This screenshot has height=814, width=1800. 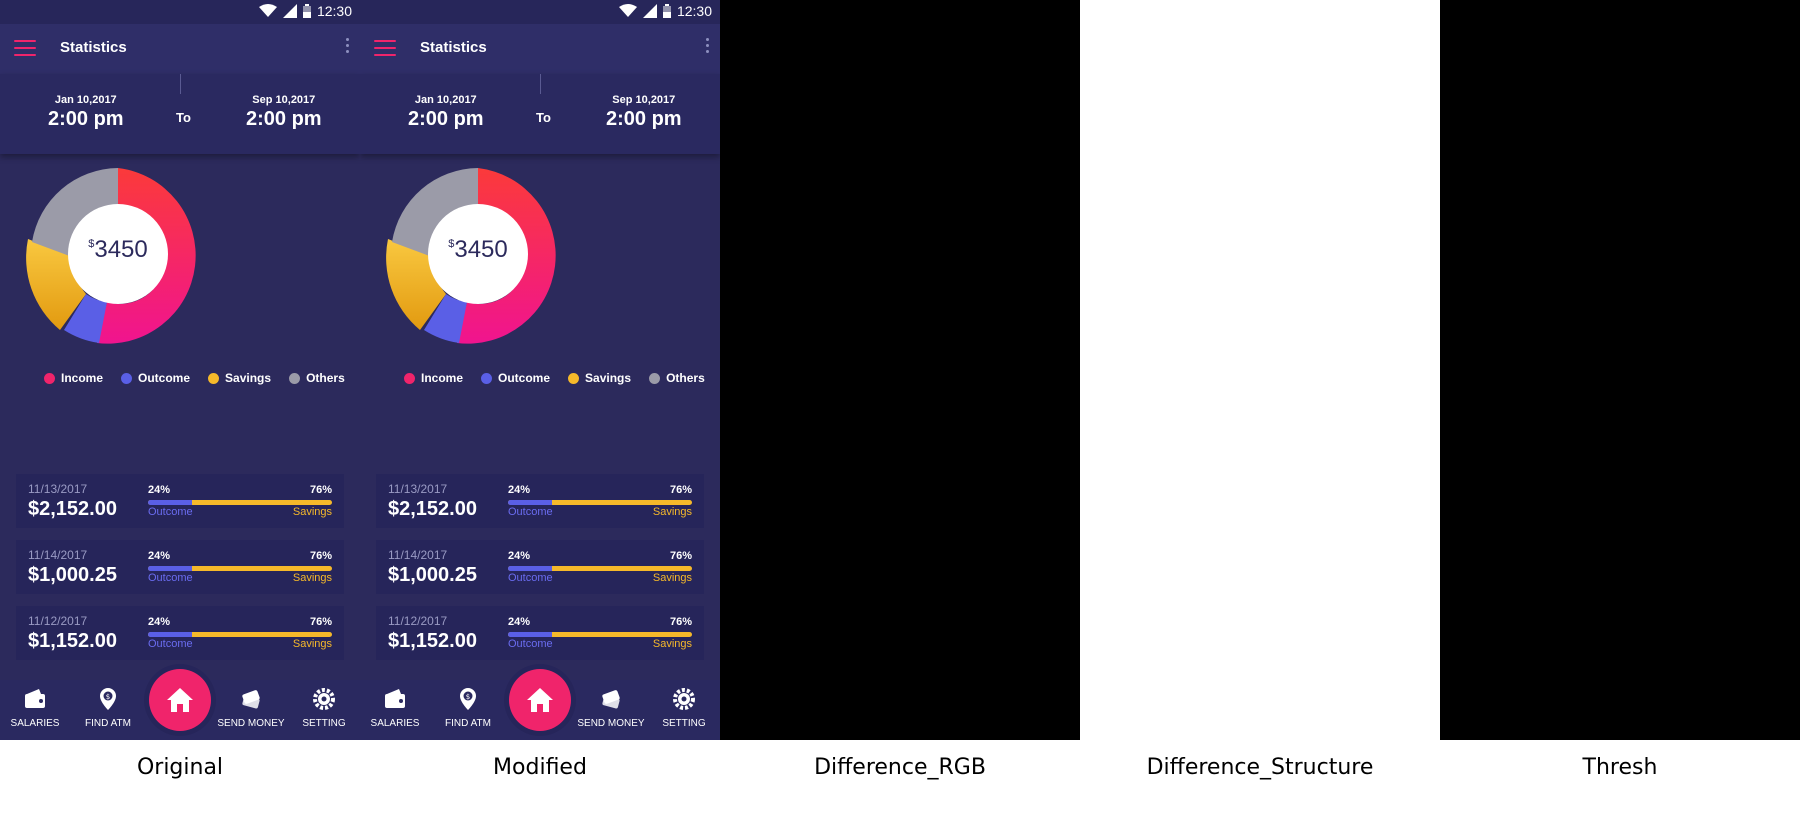 I want to click on legend-label: Others, so click(x=685, y=378).